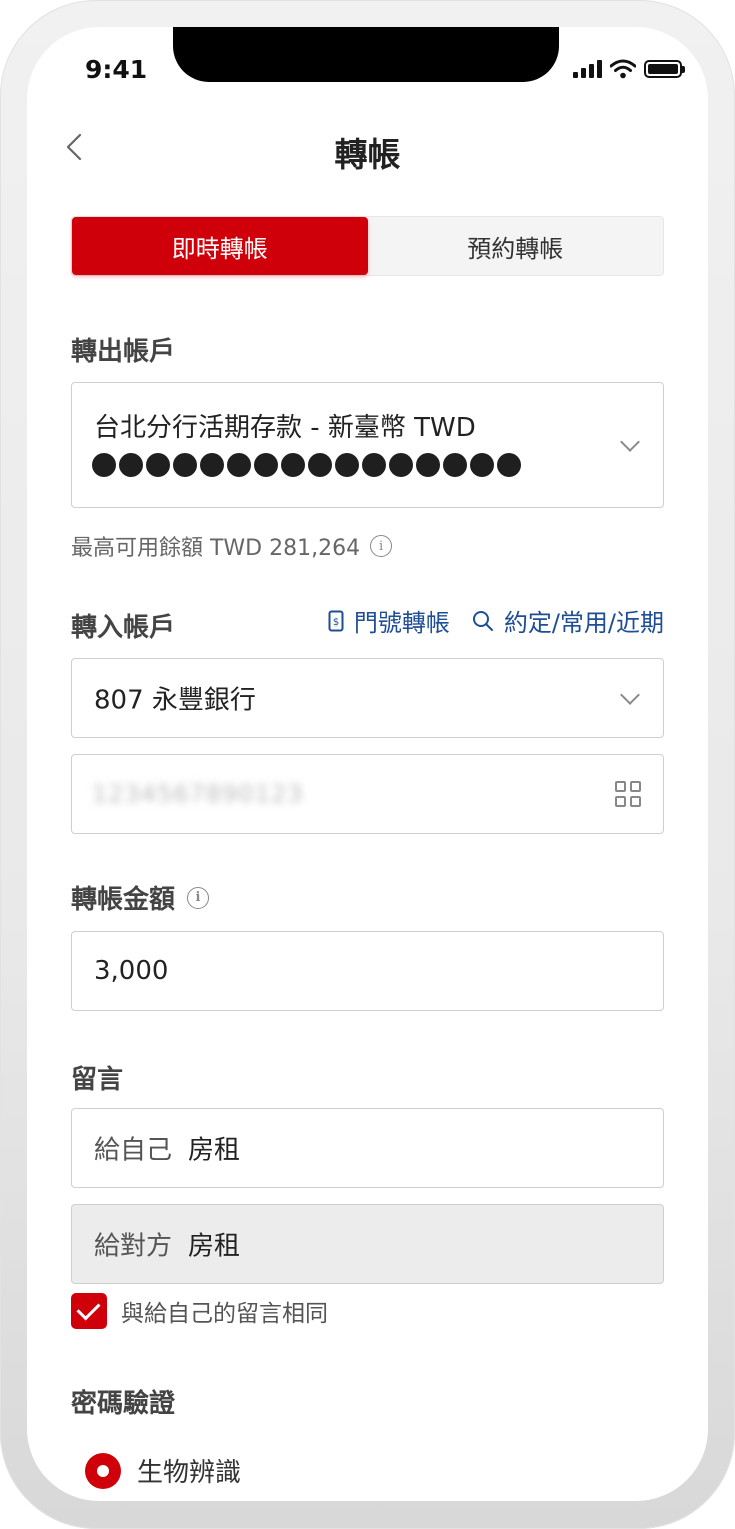 This screenshot has height=1529, width=735. I want to click on qr-scan-icon, so click(628, 794).